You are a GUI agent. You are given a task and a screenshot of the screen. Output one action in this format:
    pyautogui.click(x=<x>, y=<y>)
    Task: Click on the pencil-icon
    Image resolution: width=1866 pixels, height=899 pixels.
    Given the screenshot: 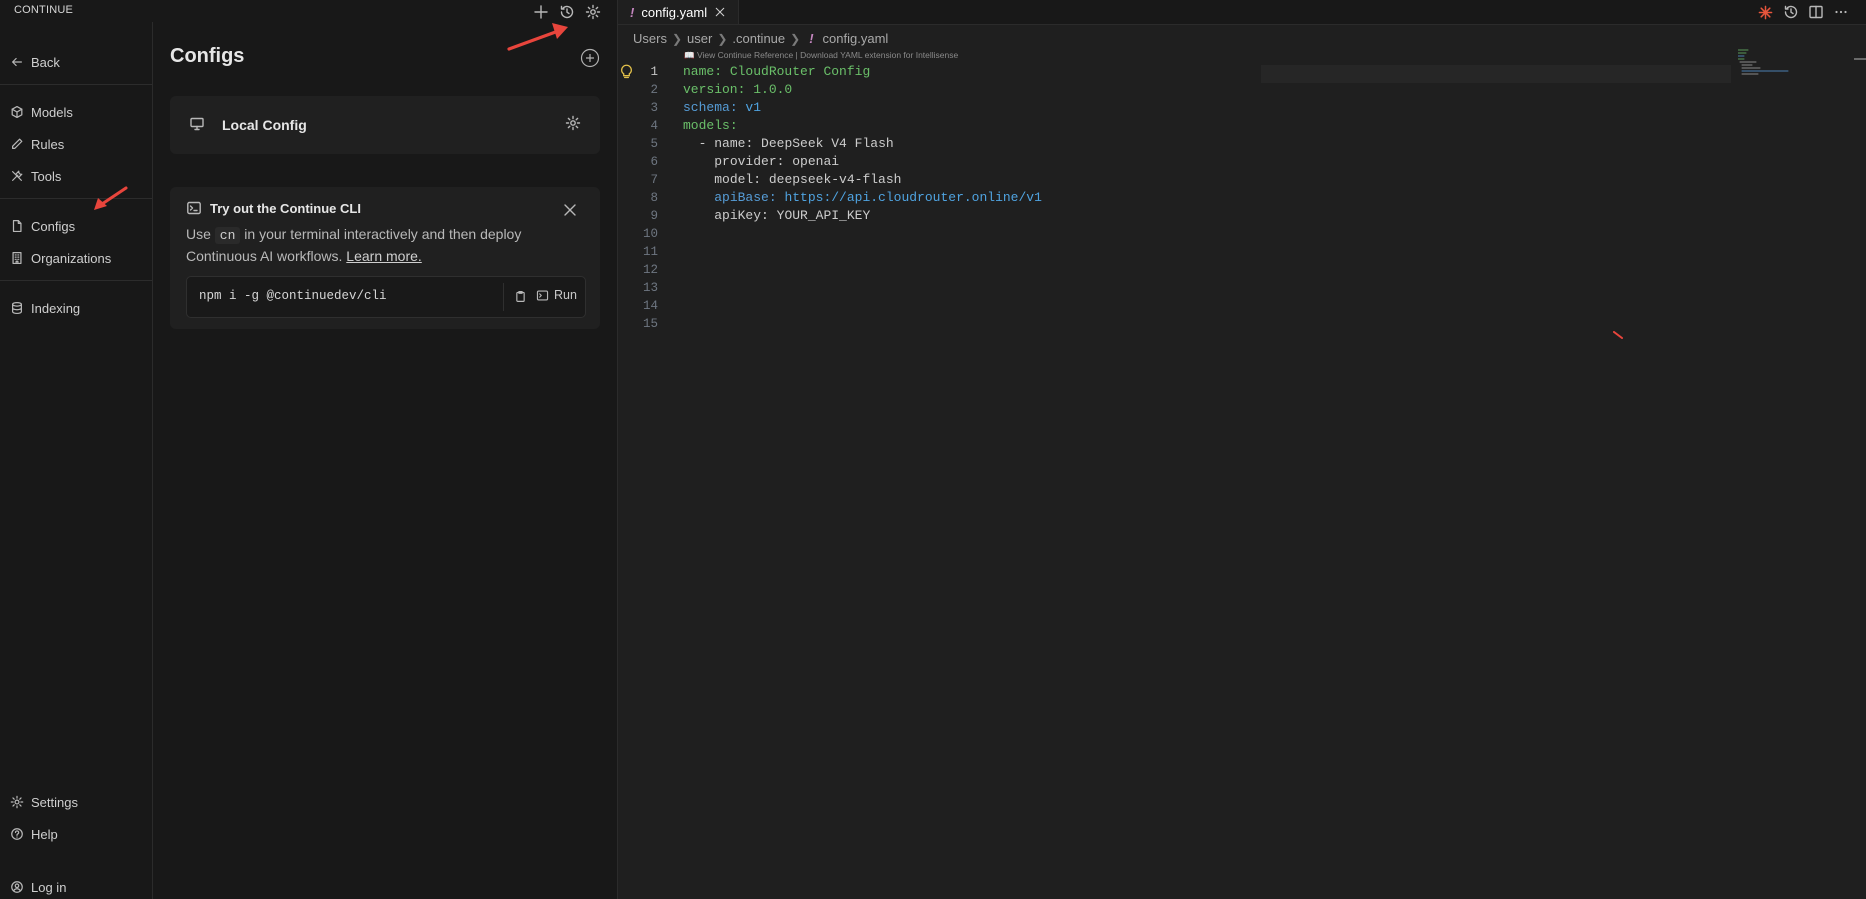 What is the action you would take?
    pyautogui.click(x=17, y=143)
    